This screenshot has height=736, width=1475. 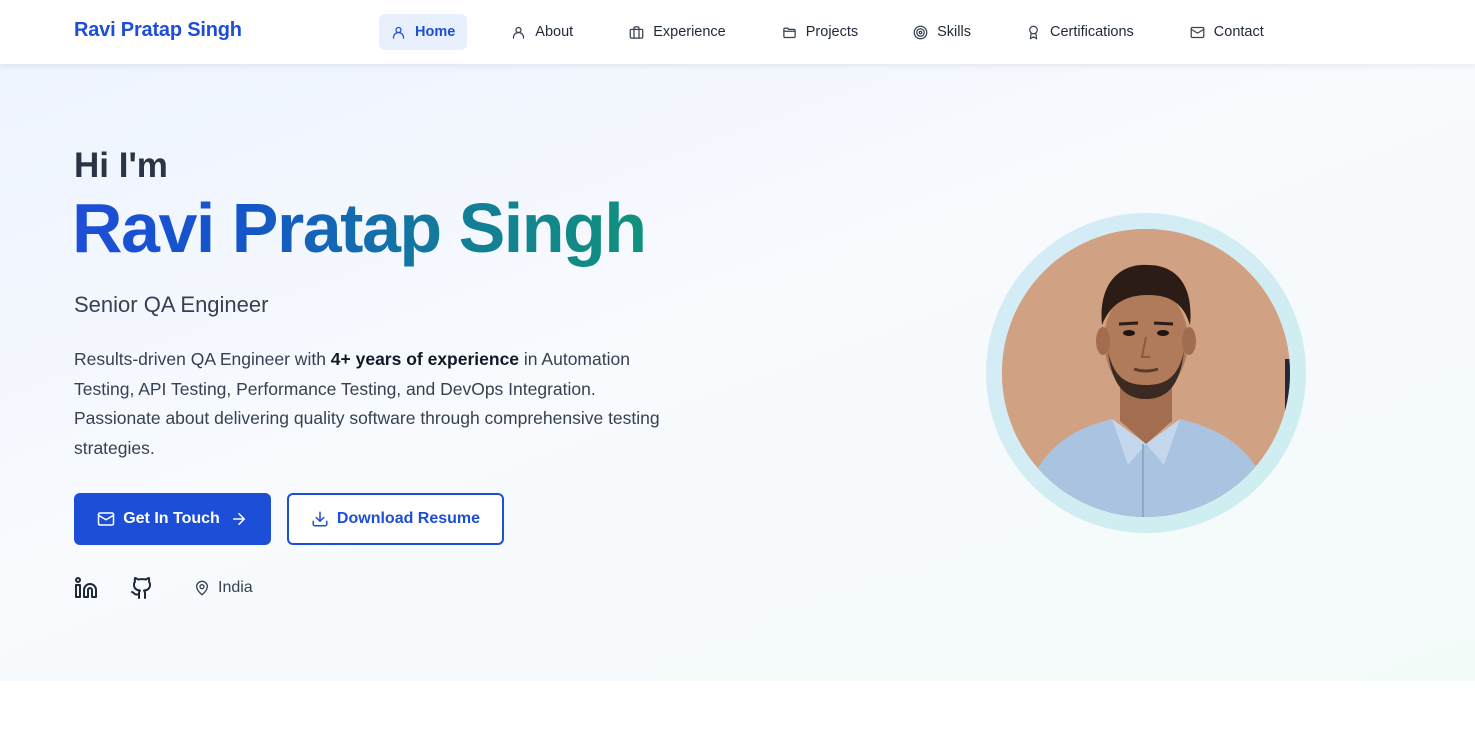 What do you see at coordinates (554, 32) in the screenshot?
I see `nav-item-label: About` at bounding box center [554, 32].